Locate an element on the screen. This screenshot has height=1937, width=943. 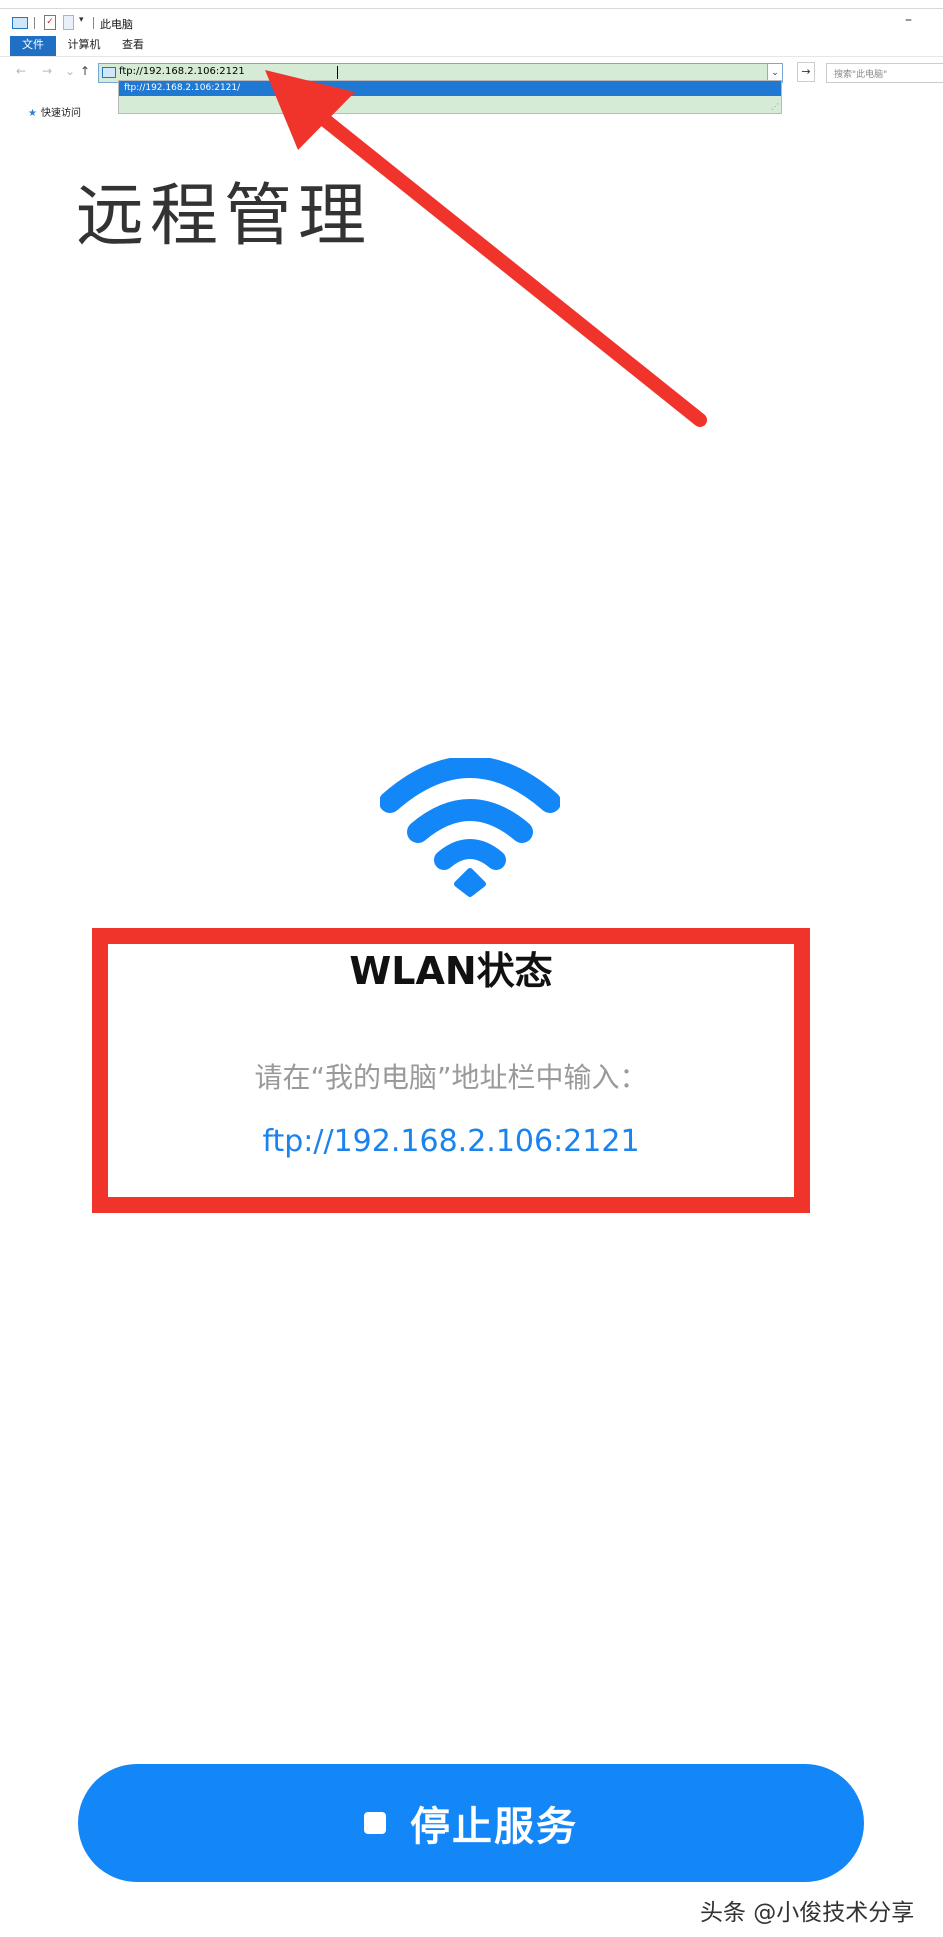
sidebar-item-quick-access: ★ 快速访问 is located at coordinates (54, 111).